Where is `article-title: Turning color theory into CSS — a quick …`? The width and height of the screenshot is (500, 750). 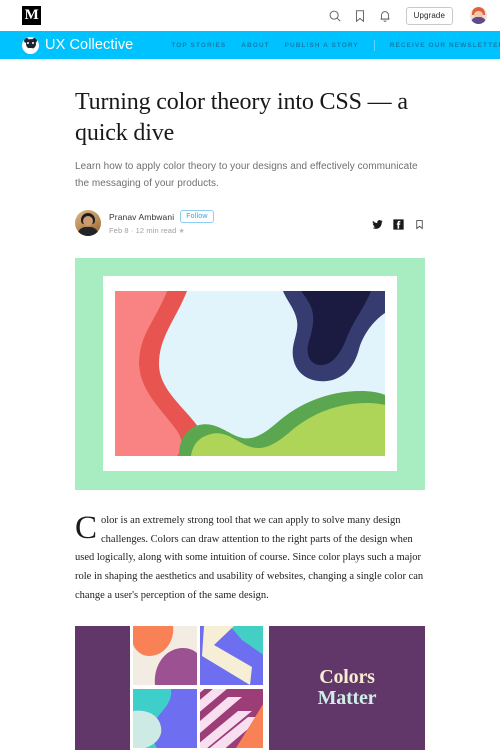
article-title: Turning color theory into CSS — a quick … is located at coordinates (241, 117).